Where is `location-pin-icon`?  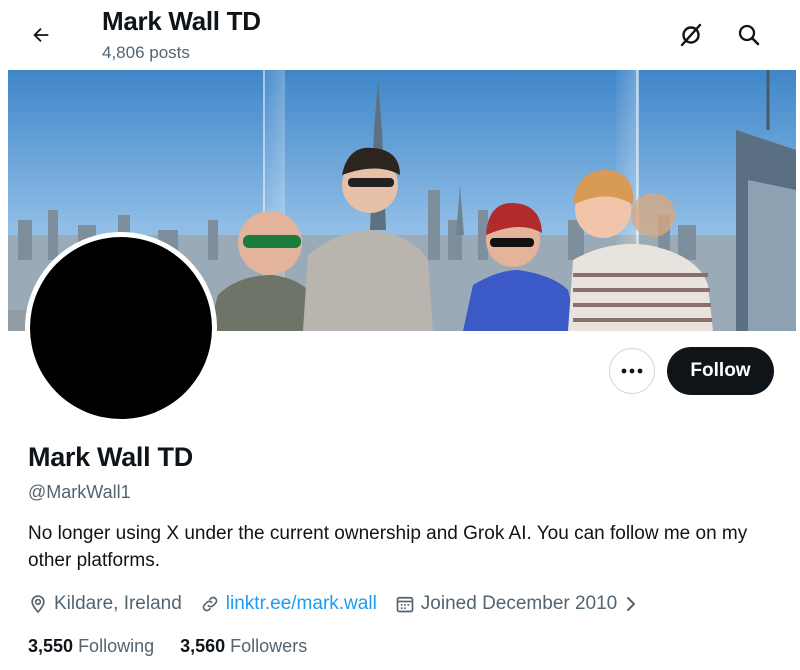
location-pin-icon is located at coordinates (38, 604).